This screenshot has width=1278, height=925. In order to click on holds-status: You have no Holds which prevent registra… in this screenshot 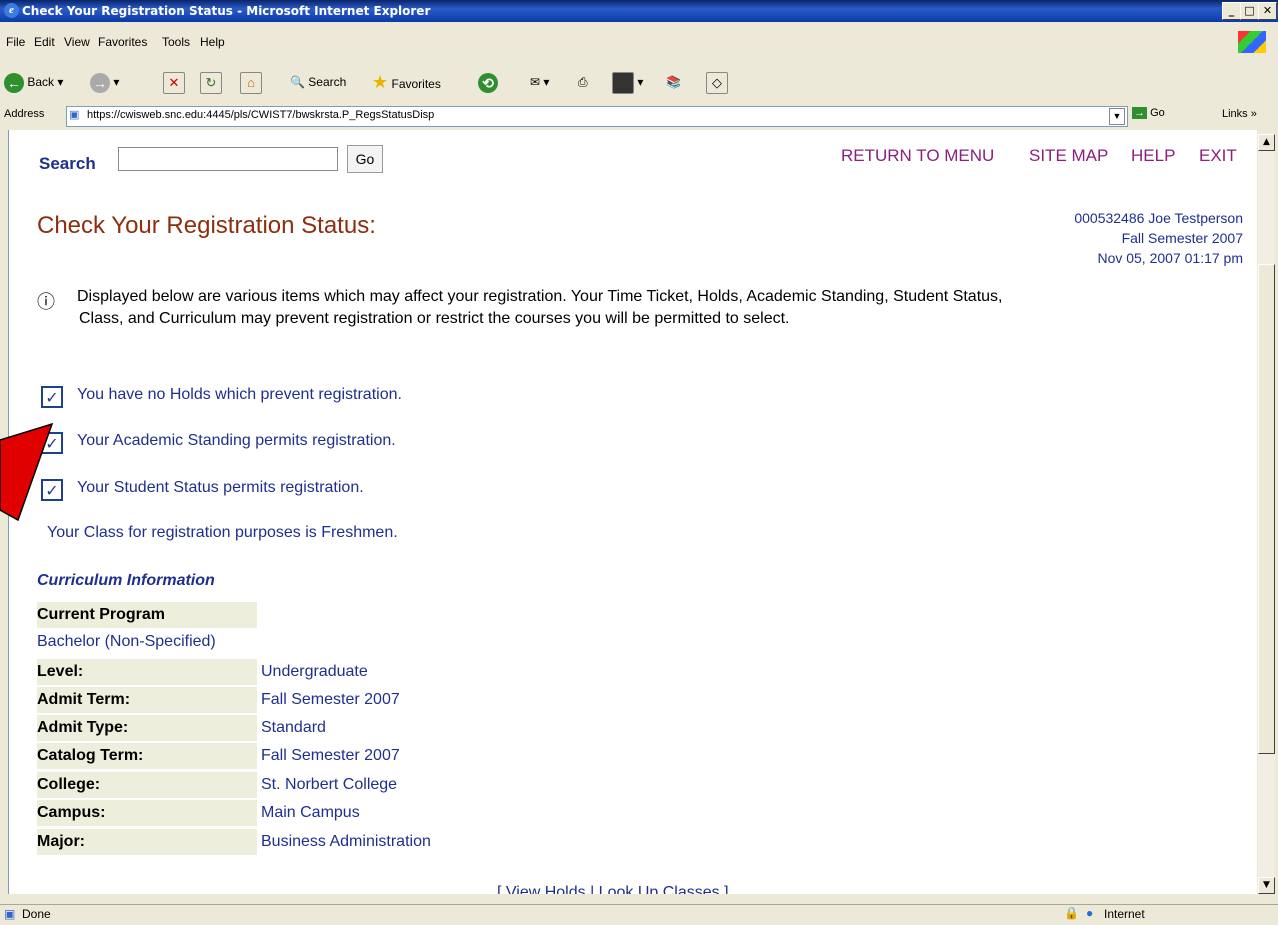, I will do `click(239, 394)`.